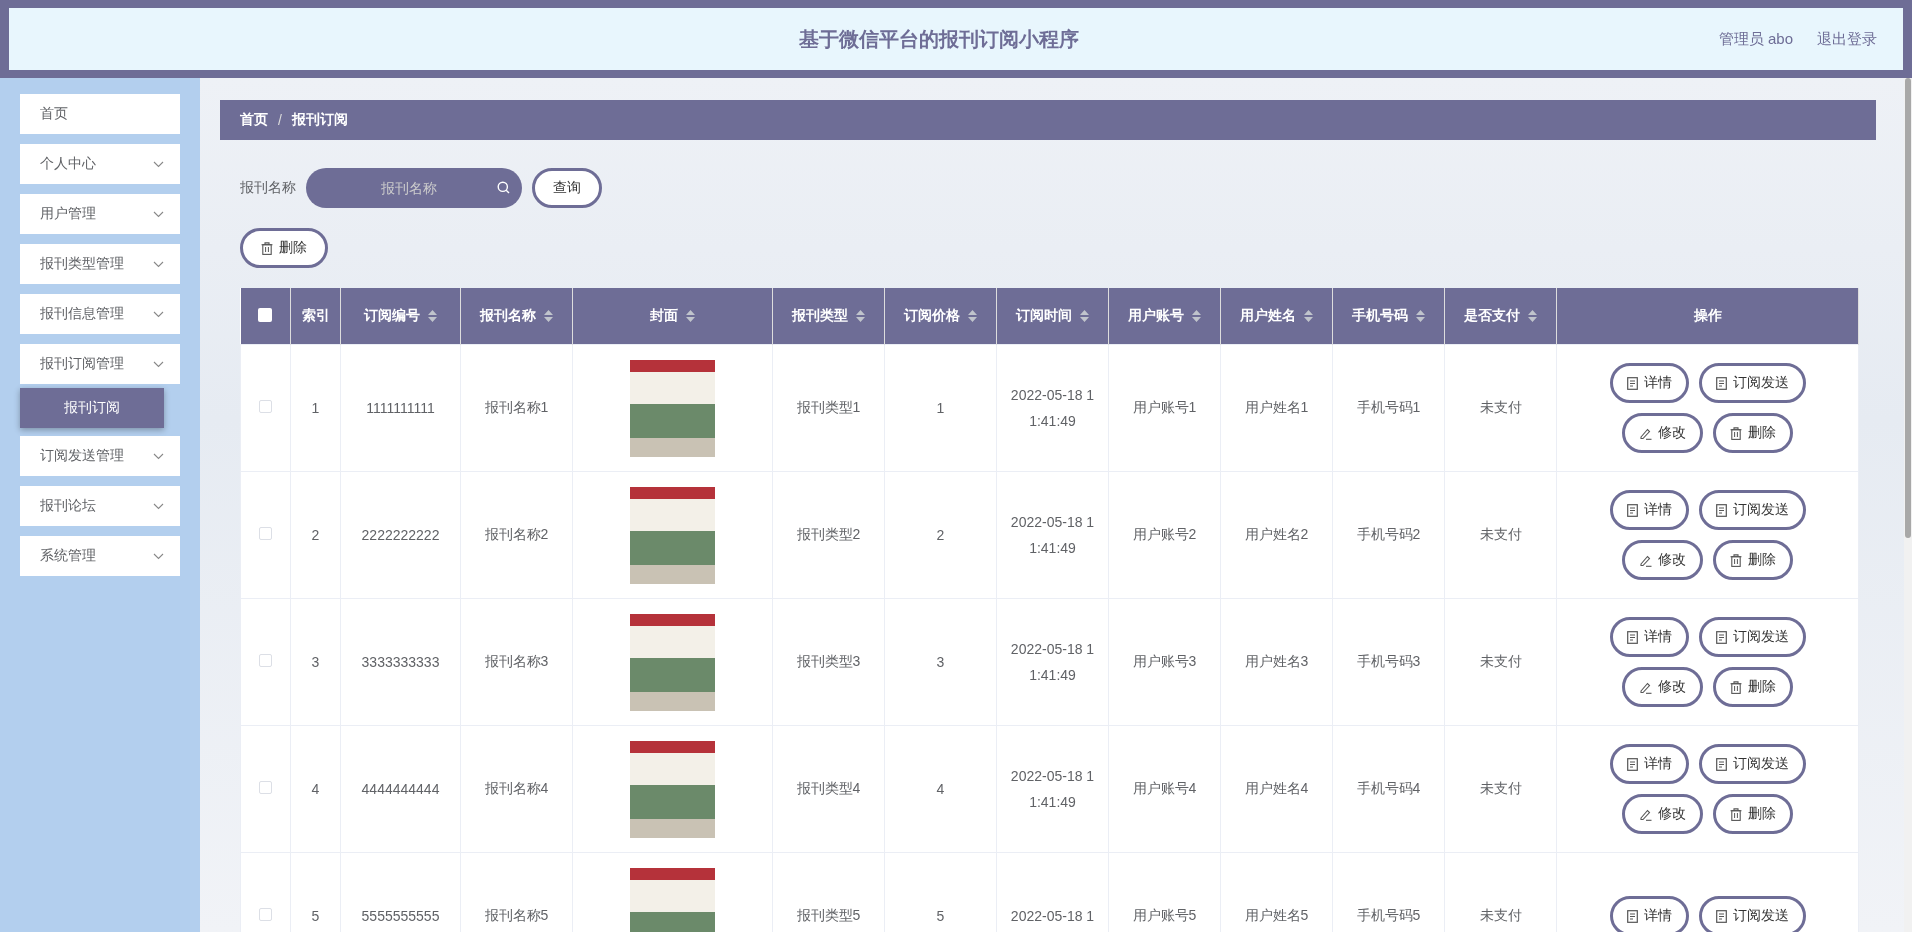 The width and height of the screenshot is (1912, 932). Describe the element at coordinates (315, 535) in the screenshot. I see `index-cell: 2` at that location.